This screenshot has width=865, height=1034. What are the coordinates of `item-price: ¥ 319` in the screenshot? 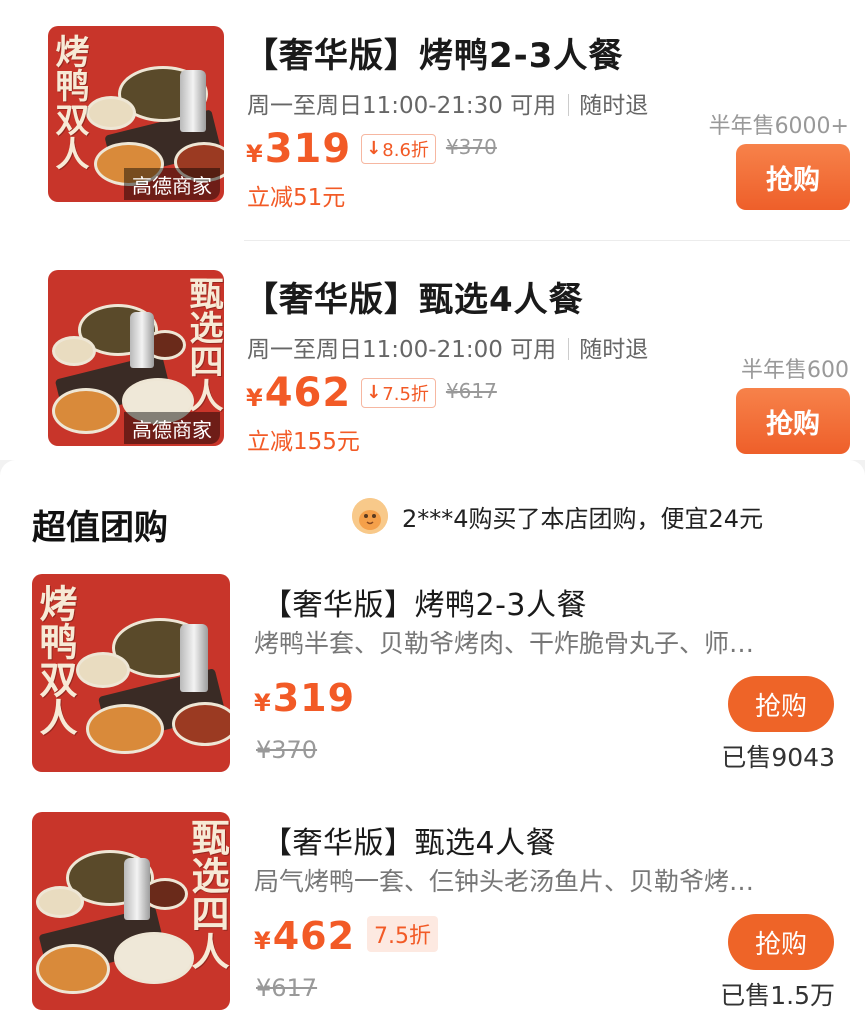 It's located at (304, 698).